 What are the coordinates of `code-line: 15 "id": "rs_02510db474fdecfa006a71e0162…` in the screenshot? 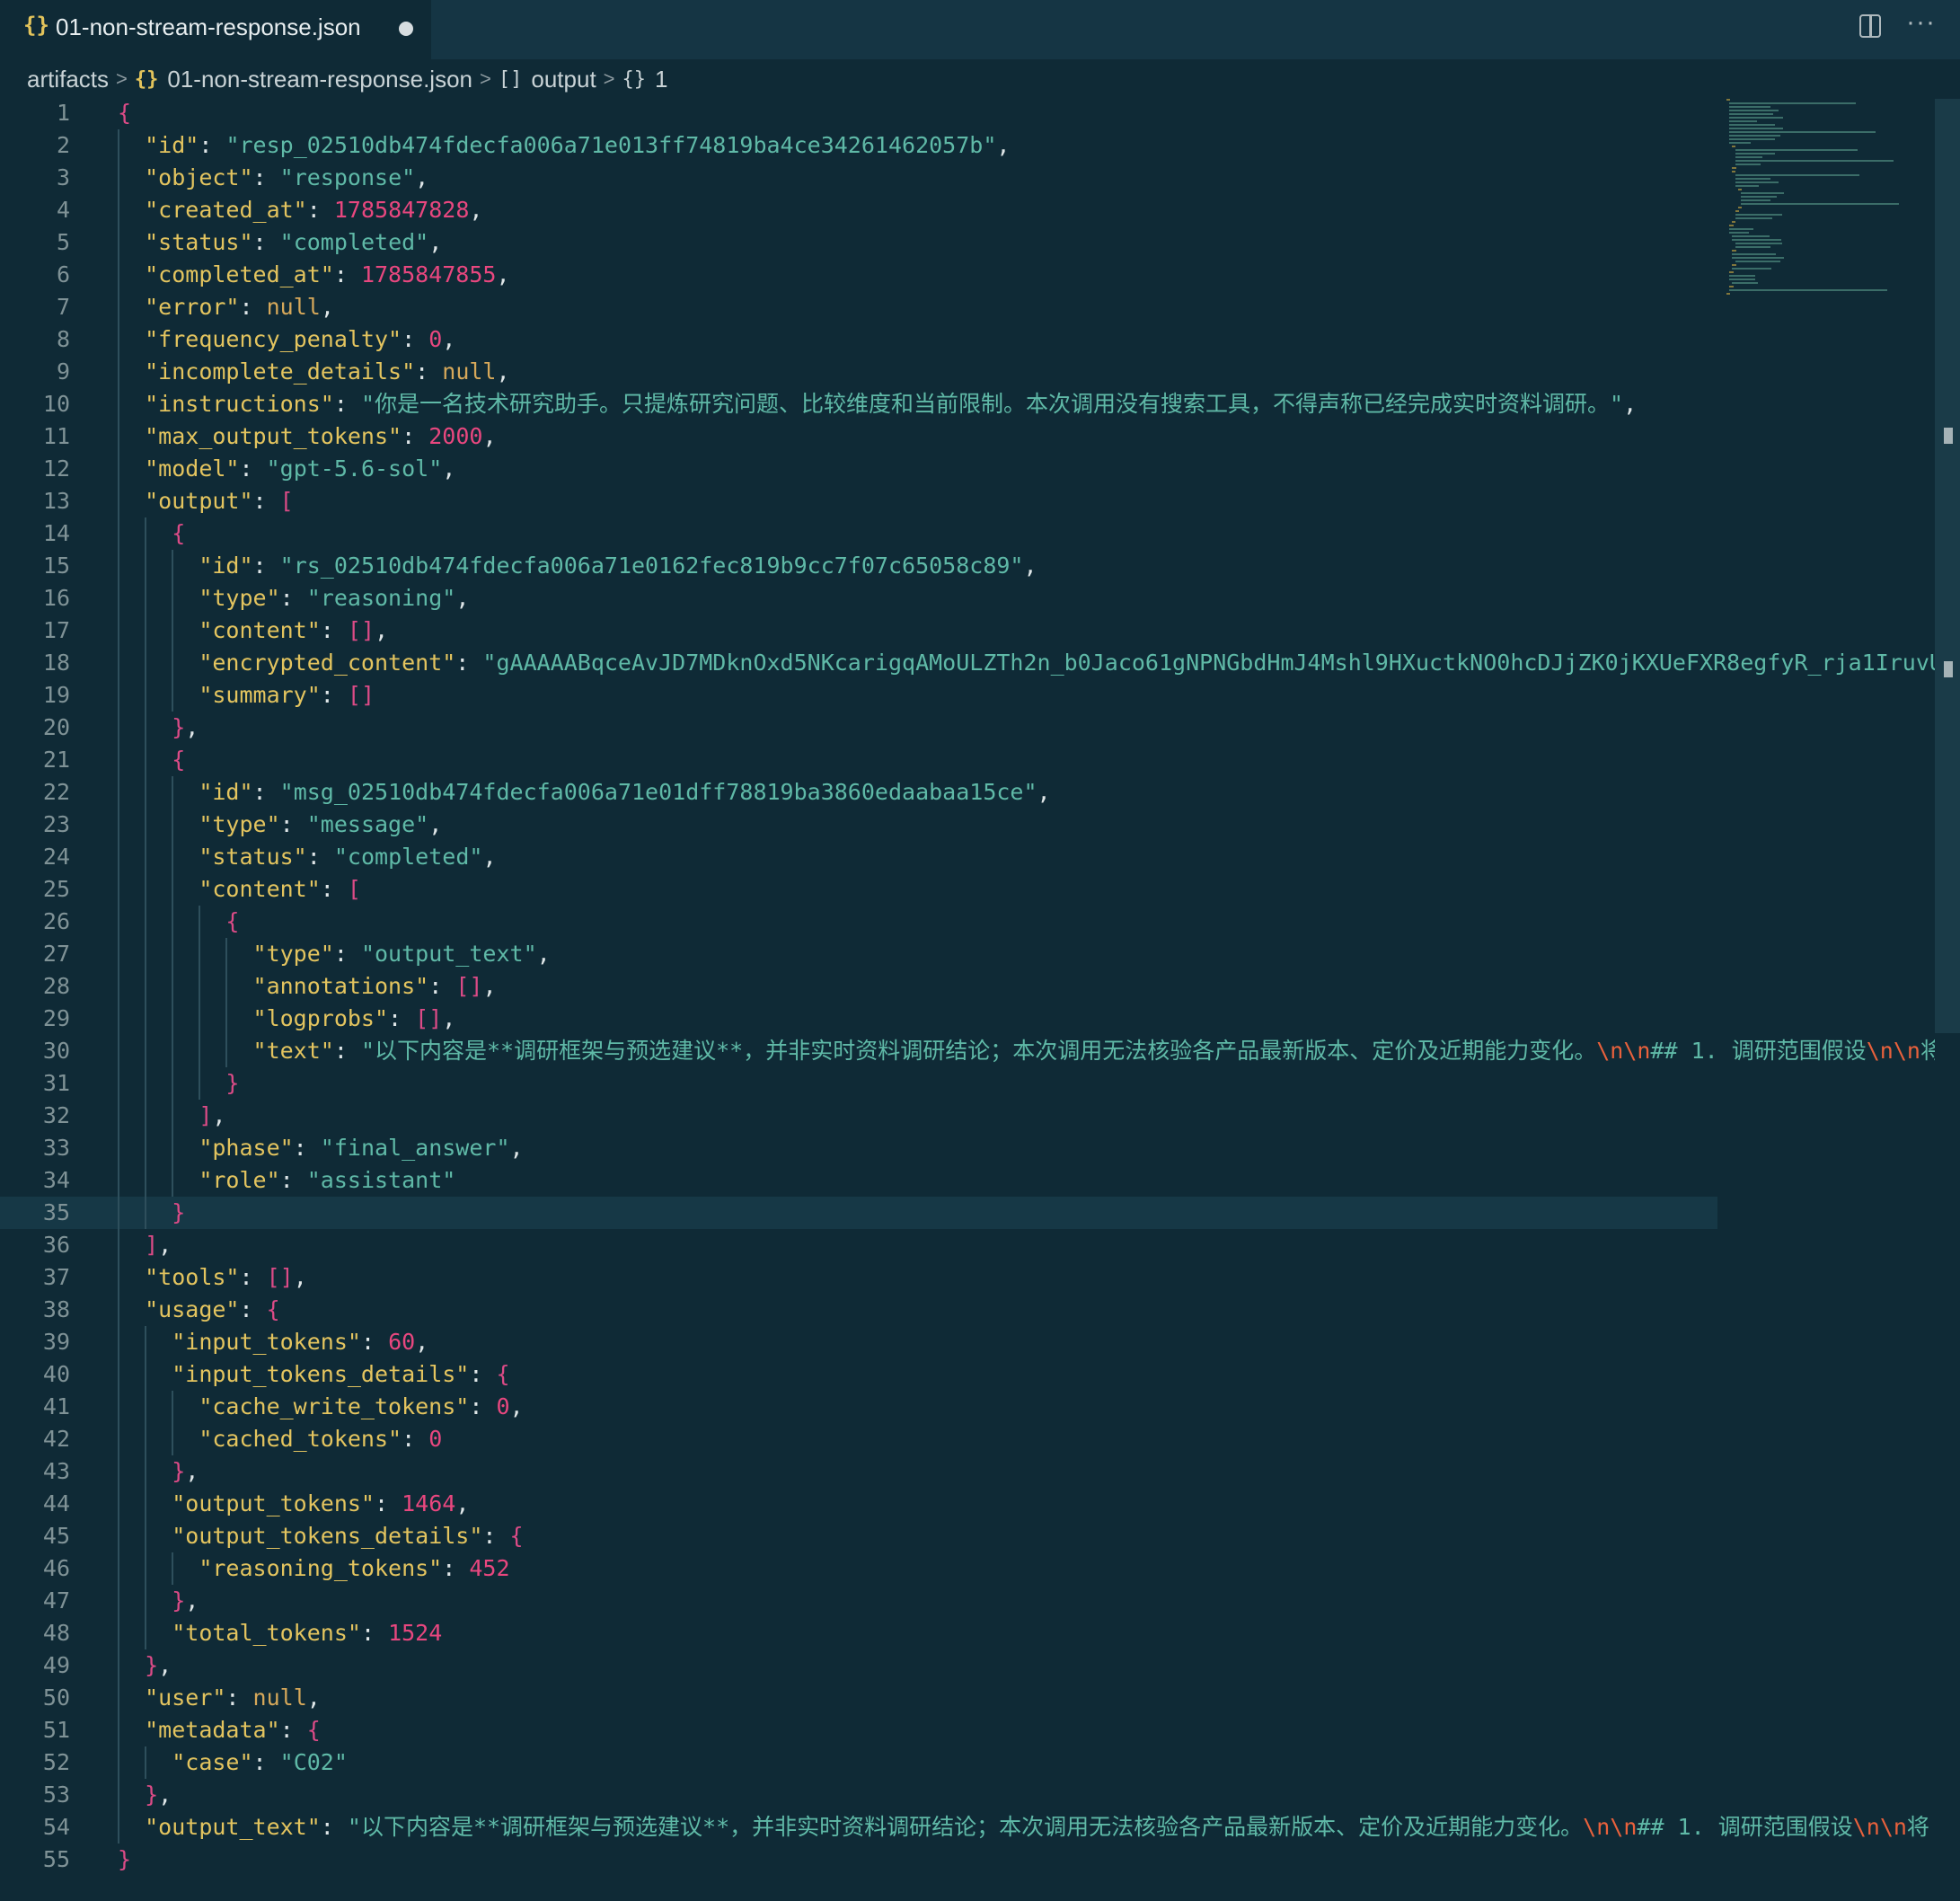 It's located at (965, 566).